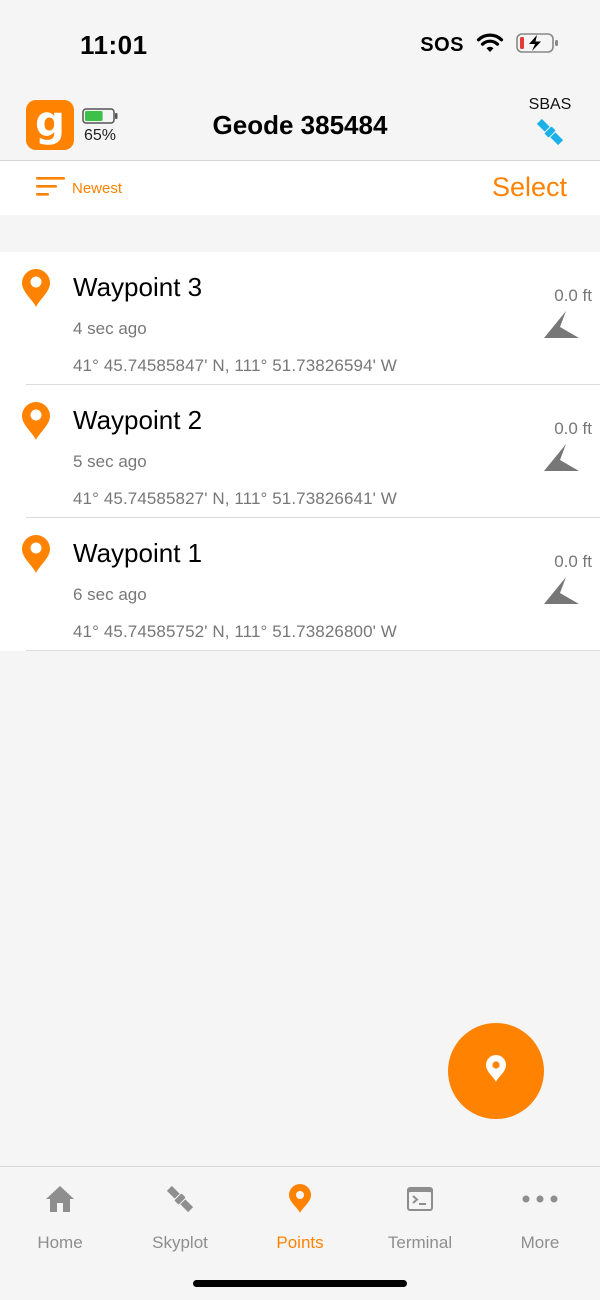  Describe the element at coordinates (420, 1242) in the screenshot. I see `tab-label: Terminal` at that location.